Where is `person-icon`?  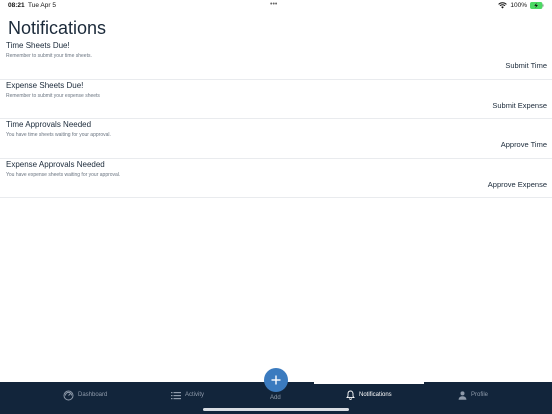
person-icon is located at coordinates (462, 395).